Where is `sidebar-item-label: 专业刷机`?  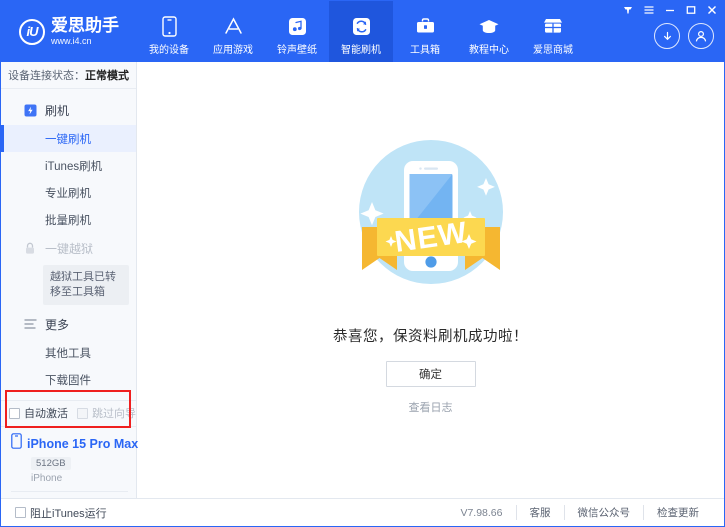 sidebar-item-label: 专业刷机 is located at coordinates (68, 193).